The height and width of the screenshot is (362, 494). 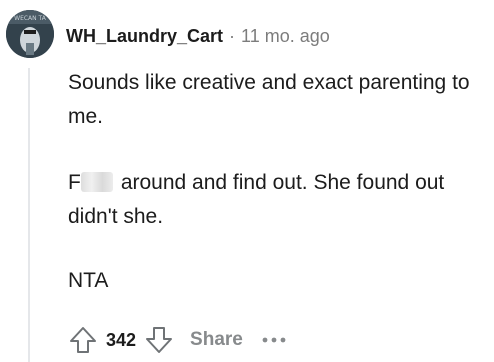 I want to click on username-link: WH_Laundry_Cart, so click(x=144, y=36).